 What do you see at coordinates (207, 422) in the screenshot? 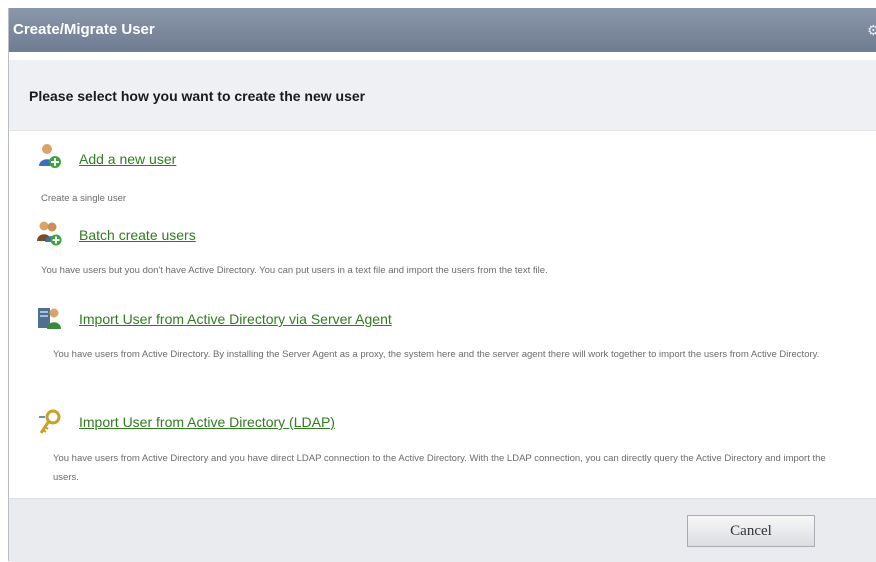
I see `import-ldap-link: Import User from Active Directory (LDAP)` at bounding box center [207, 422].